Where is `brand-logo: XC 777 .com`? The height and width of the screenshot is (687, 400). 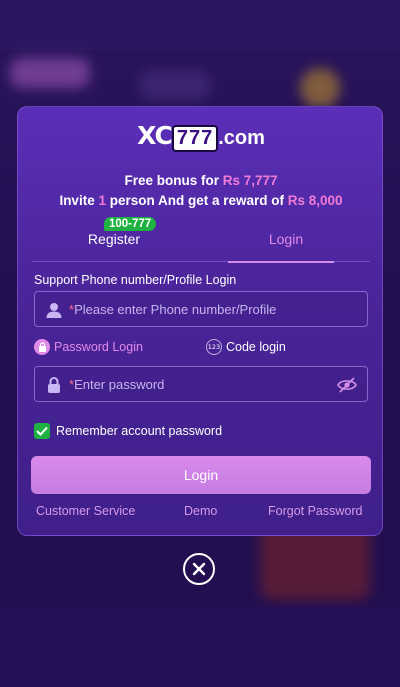 brand-logo: XC 777 .com is located at coordinates (201, 137).